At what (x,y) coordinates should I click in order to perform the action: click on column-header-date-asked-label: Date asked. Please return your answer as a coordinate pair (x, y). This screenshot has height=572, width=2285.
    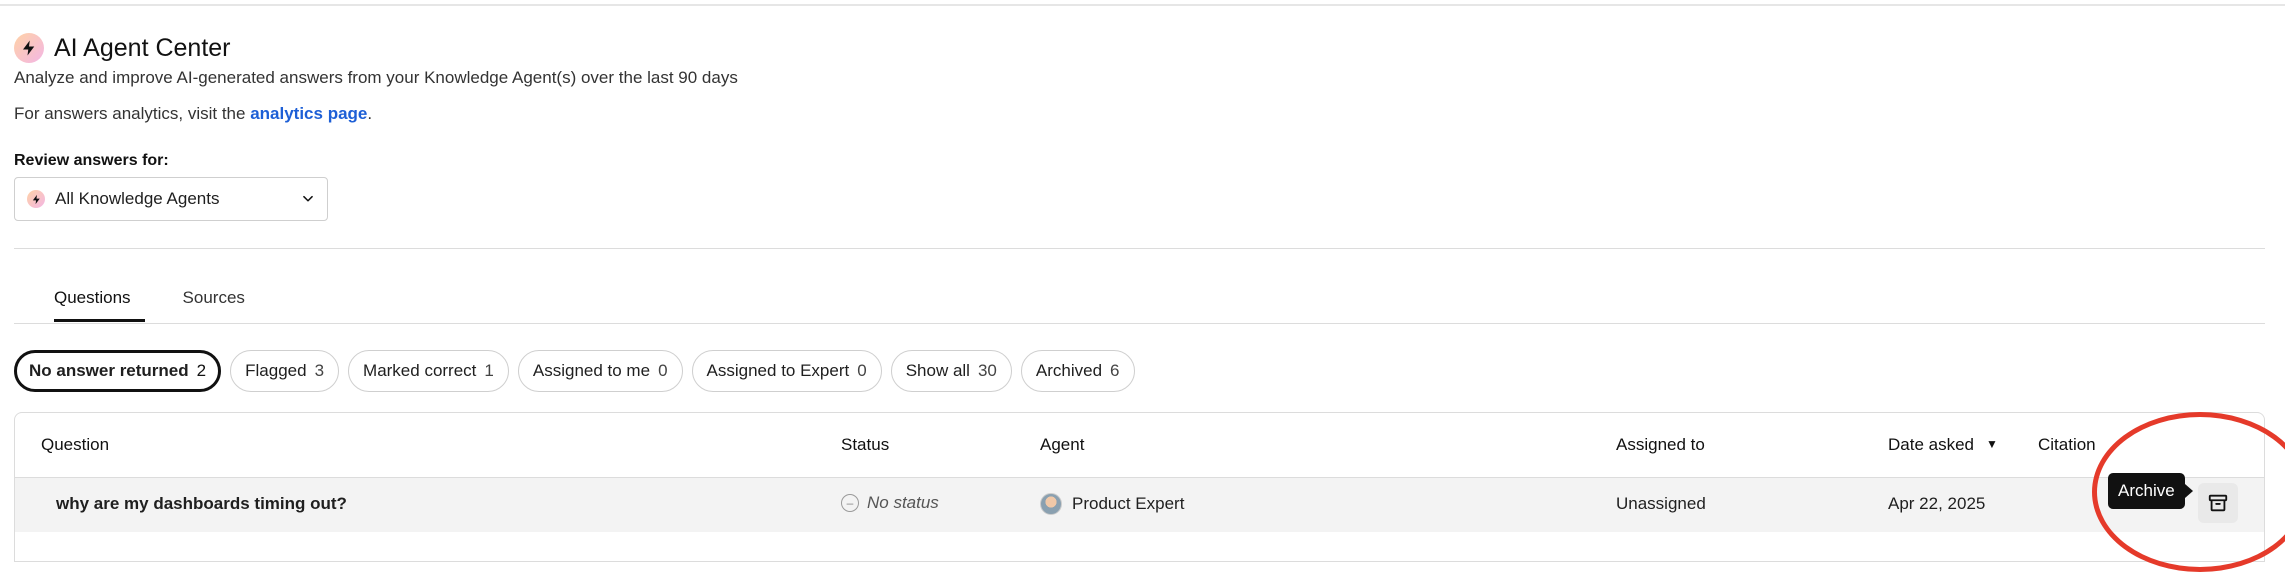
    Looking at the image, I should click on (1931, 444).